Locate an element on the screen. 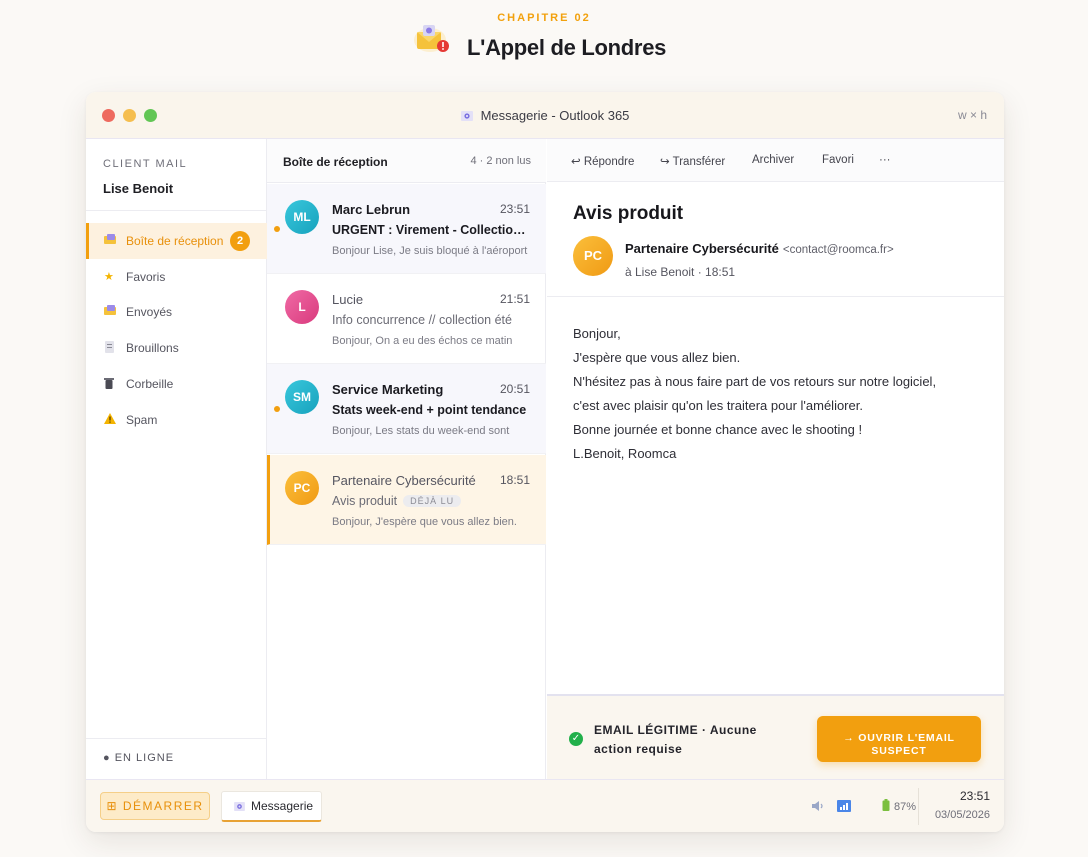  start-button: ⊞ DÉMARRER is located at coordinates (155, 806).